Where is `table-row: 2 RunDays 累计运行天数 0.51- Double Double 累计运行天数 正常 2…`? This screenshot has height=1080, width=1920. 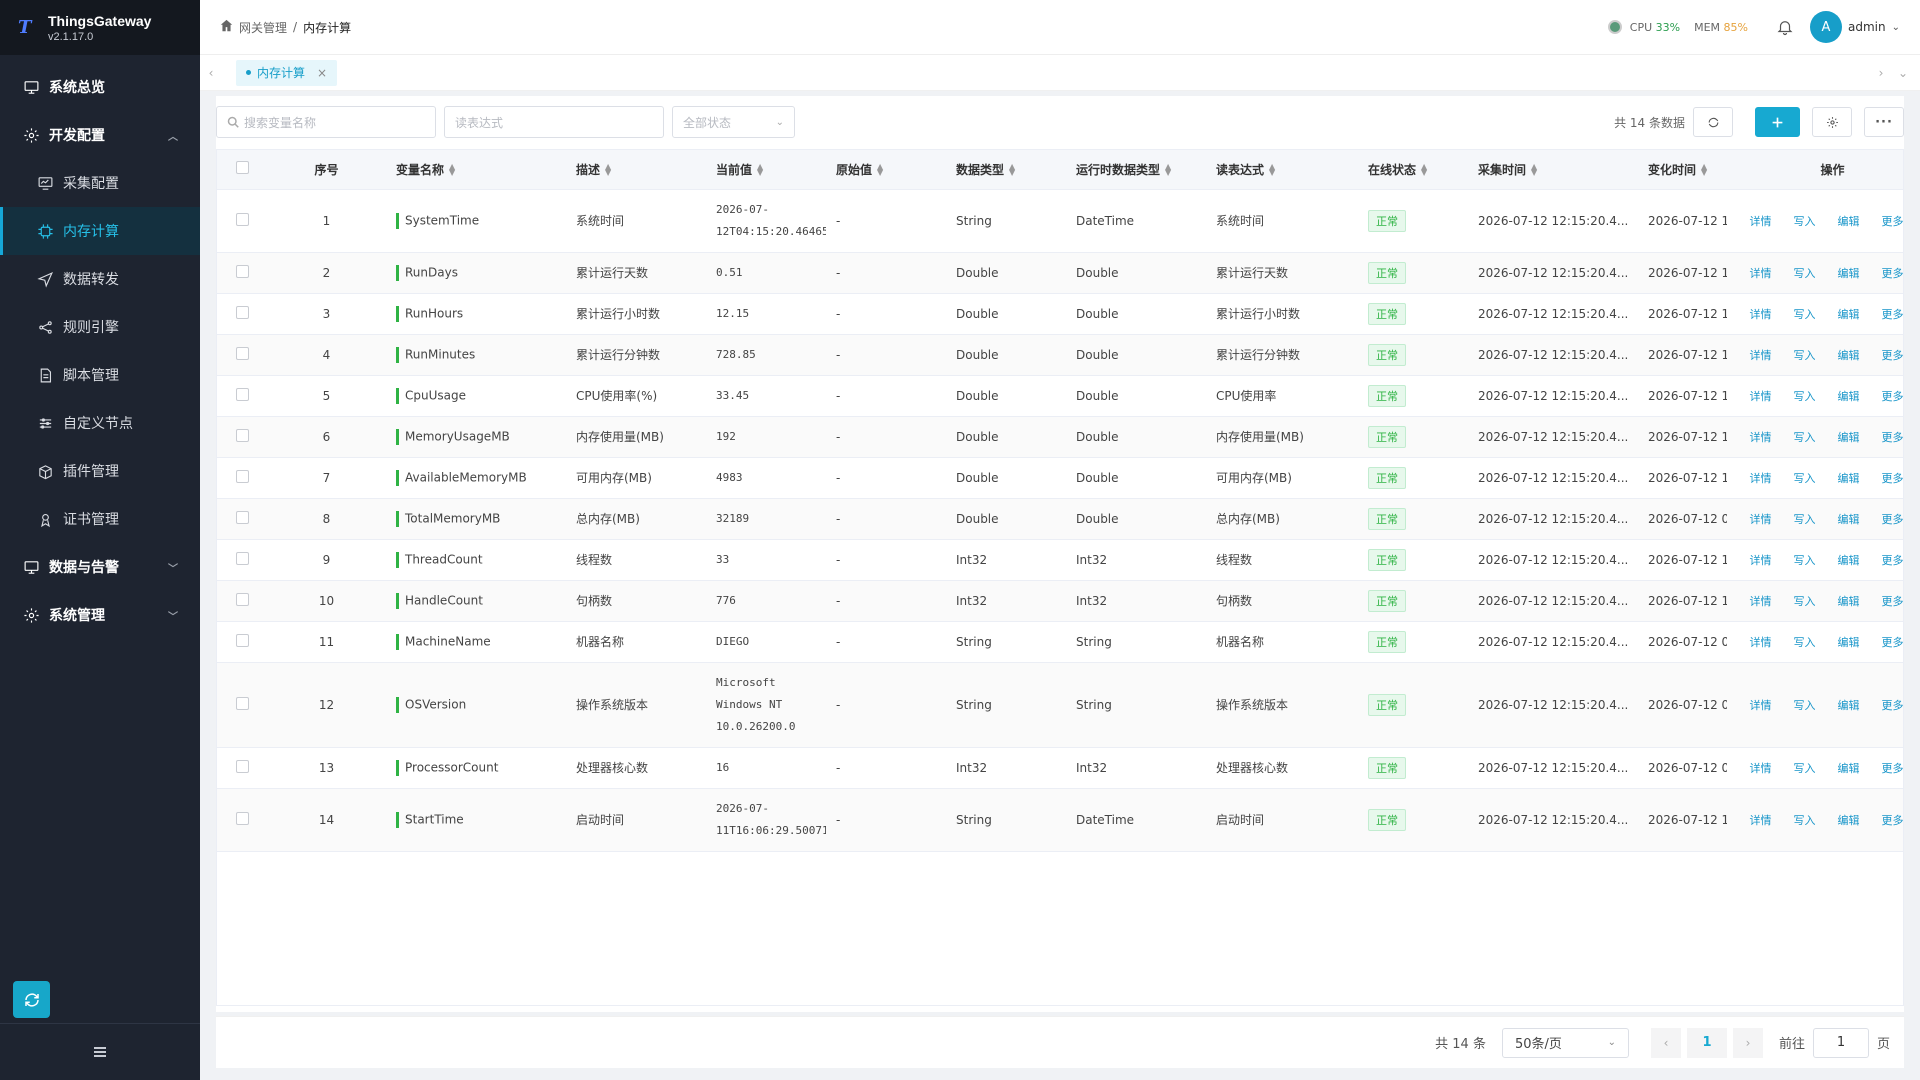 table-row: 2 RunDays 累计运行天数 0.51- Double Double 累计运行天数 正常 2… is located at coordinates (1060, 273).